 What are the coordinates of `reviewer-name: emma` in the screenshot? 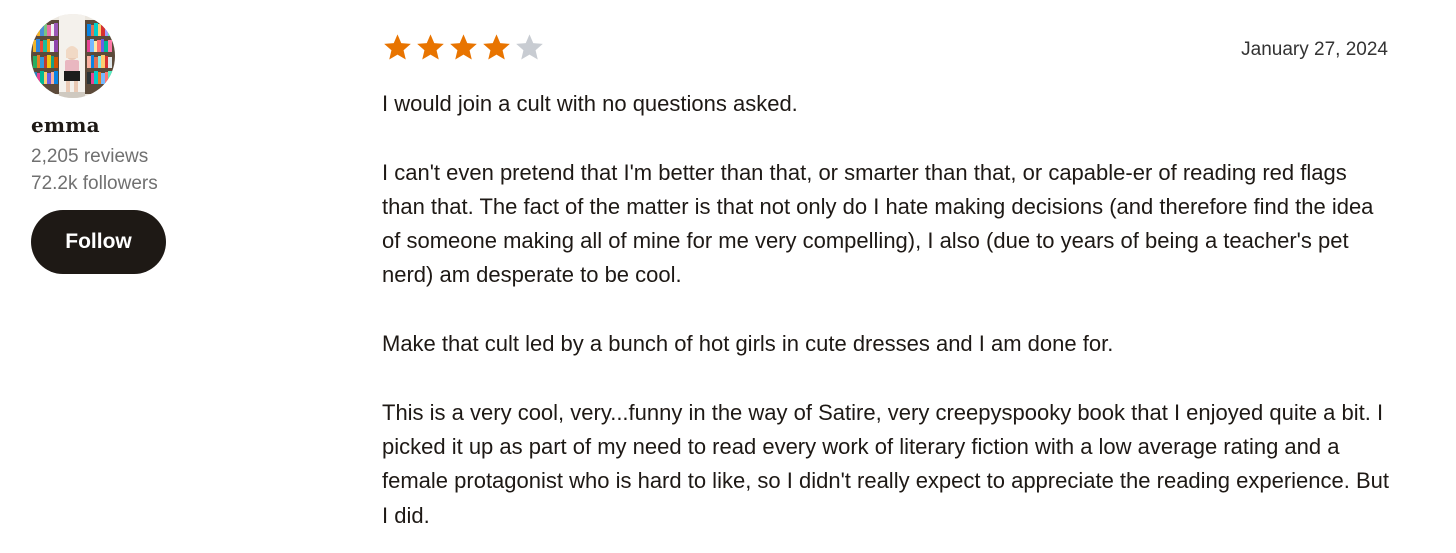 It's located at (131, 125).